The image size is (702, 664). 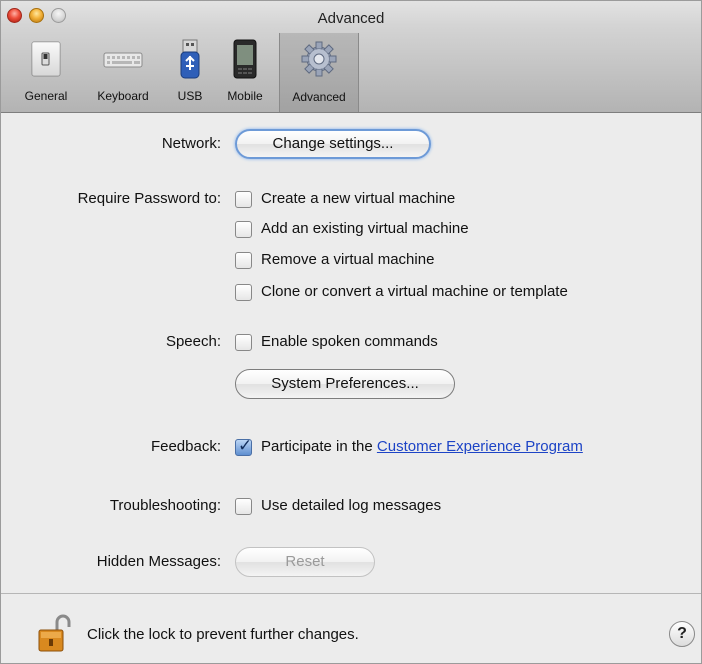 I want to click on toolbar-label-keyboard: Keyboard, so click(x=123, y=96).